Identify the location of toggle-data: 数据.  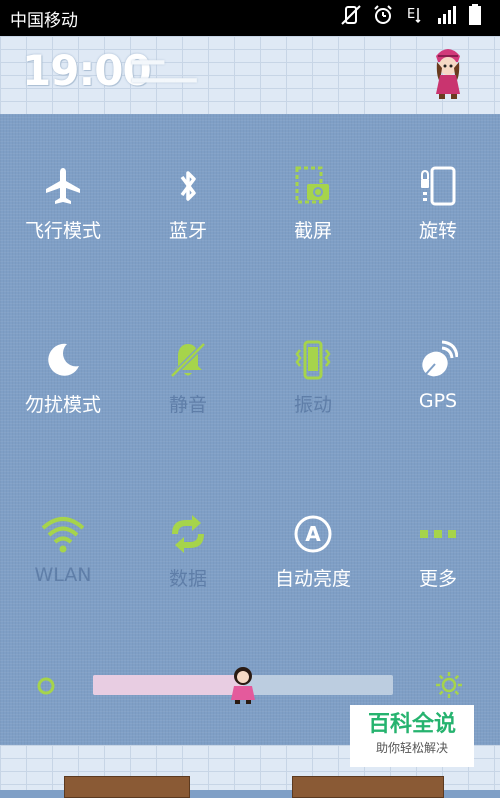
(188, 564).